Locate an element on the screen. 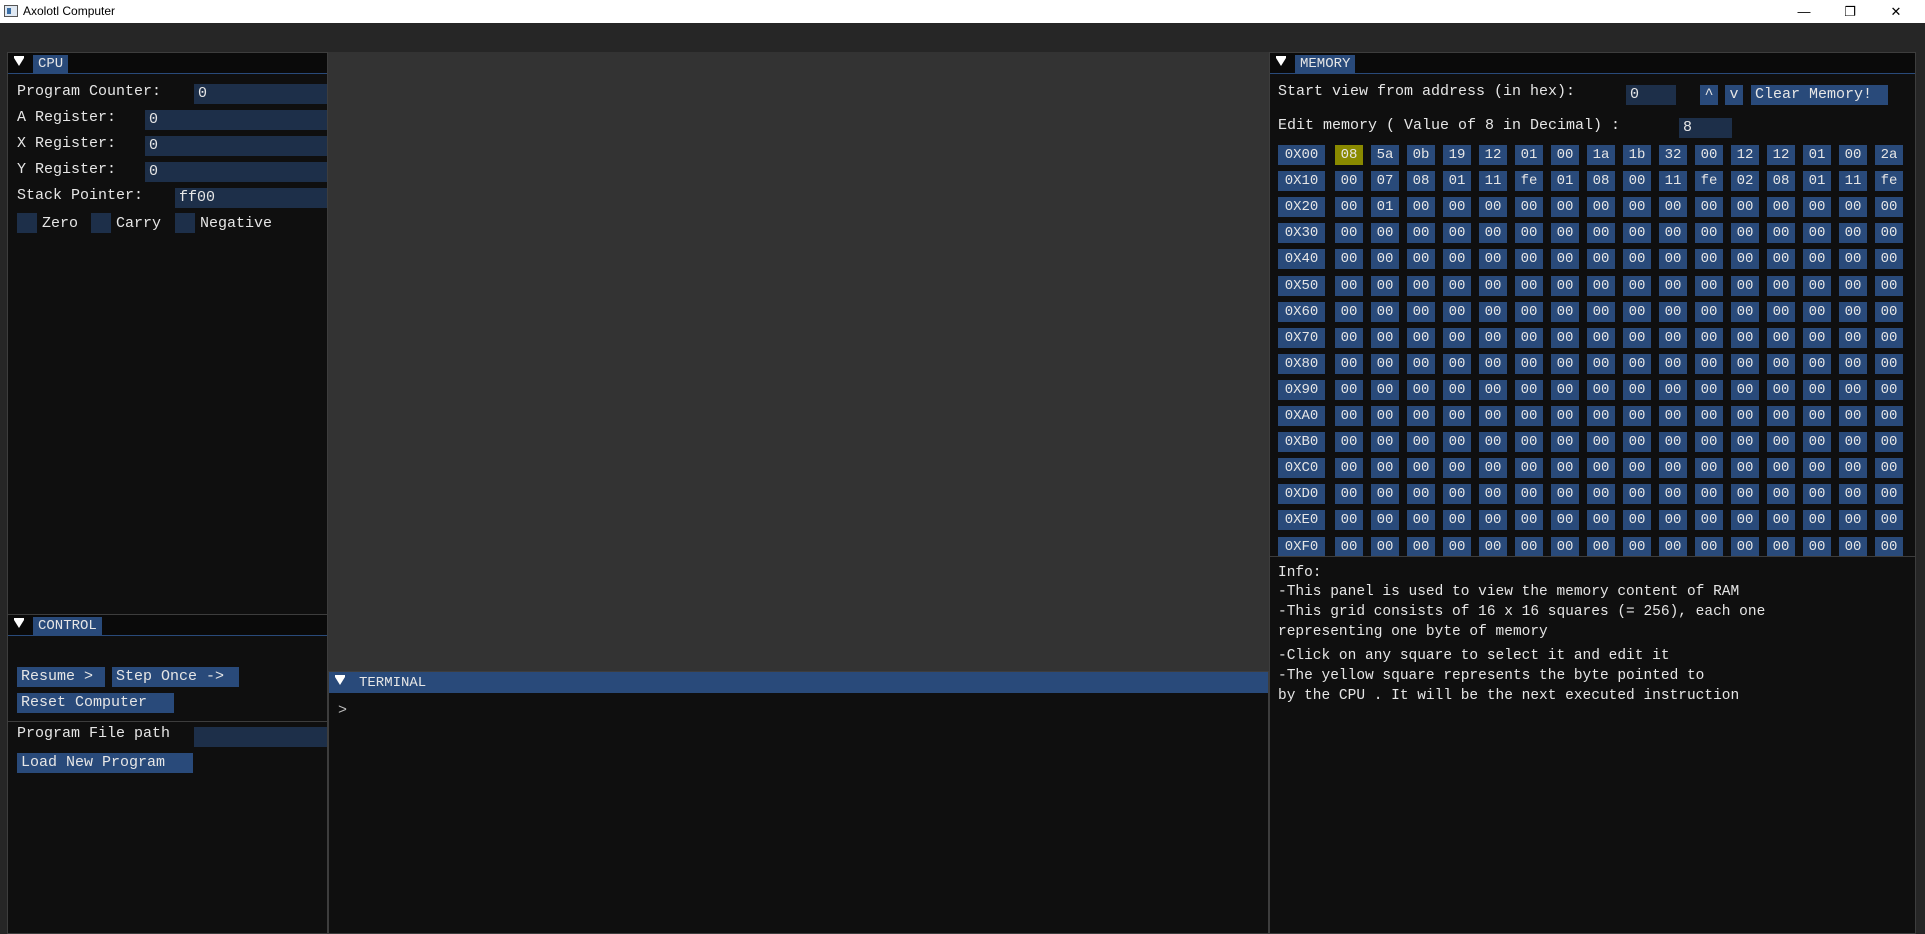 This screenshot has height=934, width=1925. scroll-down-button: v is located at coordinates (1734, 95).